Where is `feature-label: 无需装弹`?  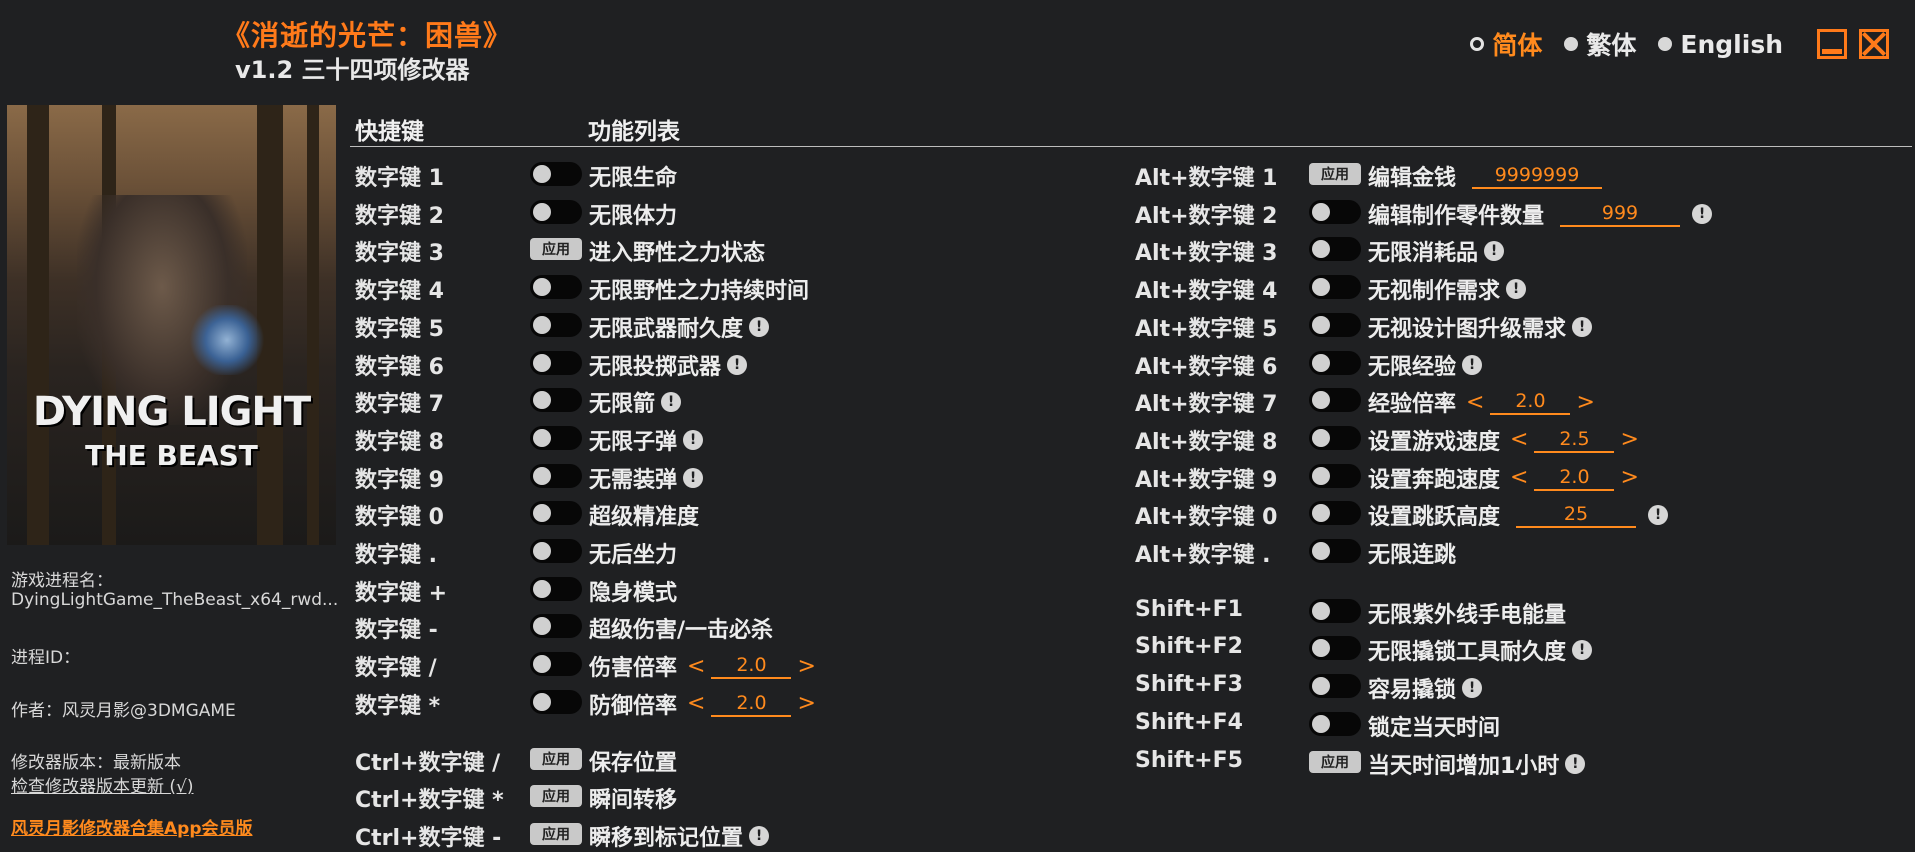 feature-label: 无需装弹 is located at coordinates (633, 480).